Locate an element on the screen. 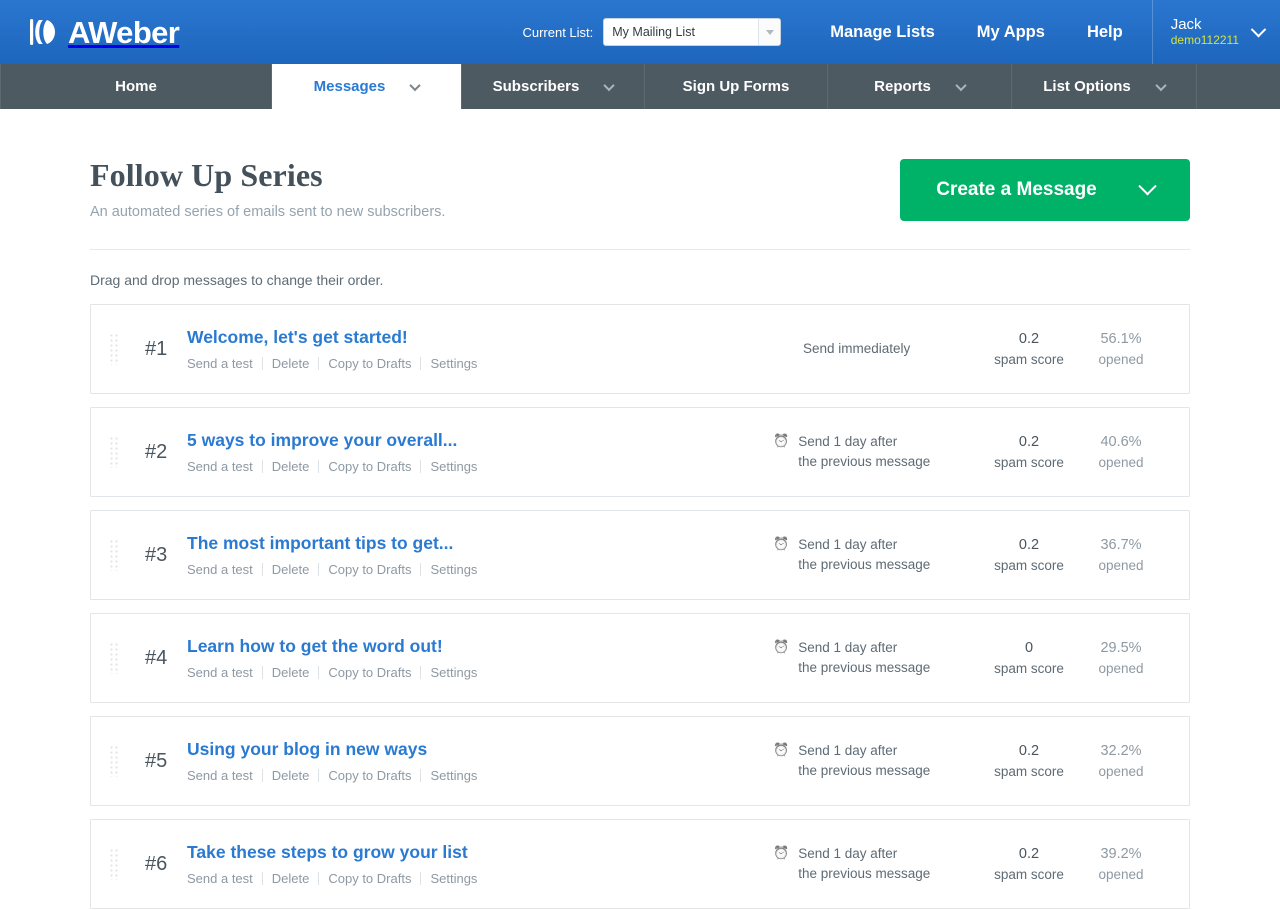  user-handle: demo112211 is located at coordinates (1204, 39).